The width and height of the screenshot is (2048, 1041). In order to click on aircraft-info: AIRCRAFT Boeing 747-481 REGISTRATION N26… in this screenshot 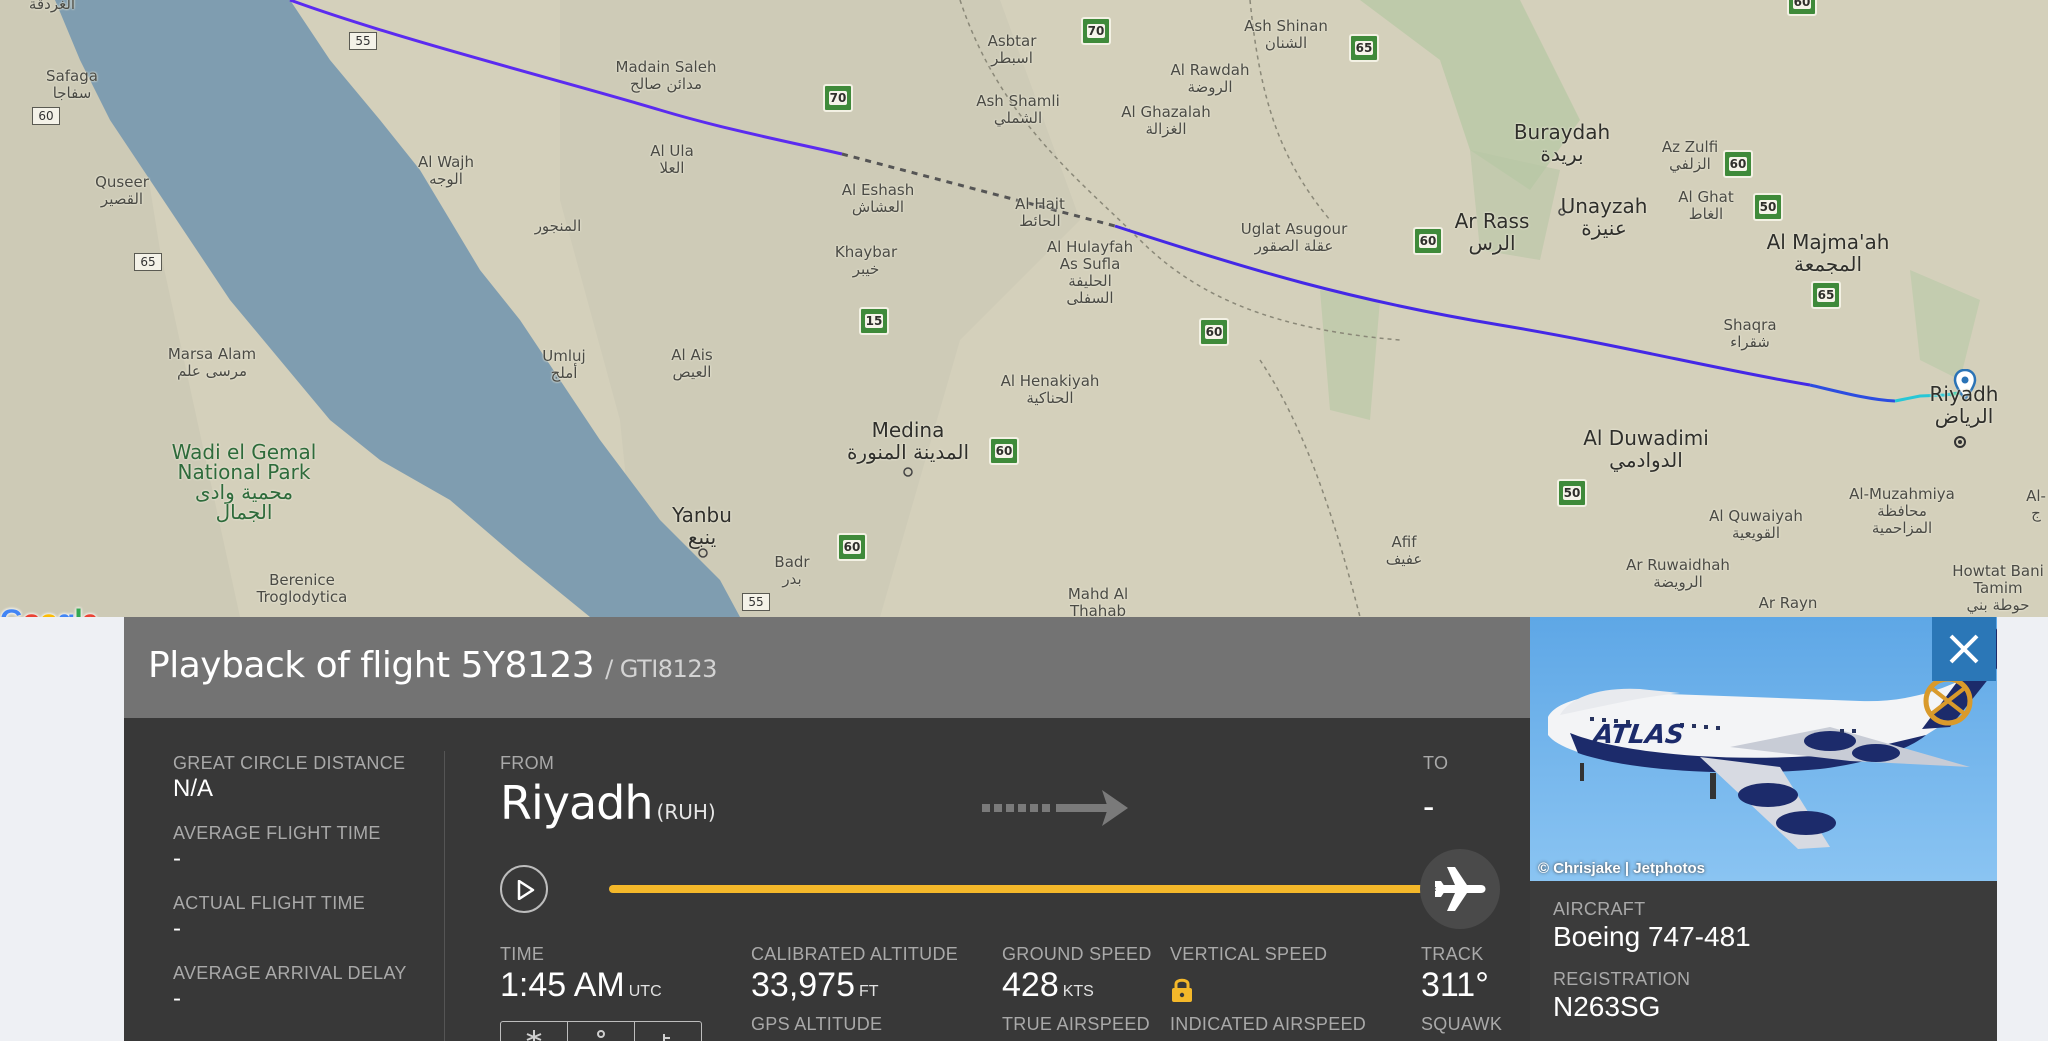, I will do `click(1763, 961)`.